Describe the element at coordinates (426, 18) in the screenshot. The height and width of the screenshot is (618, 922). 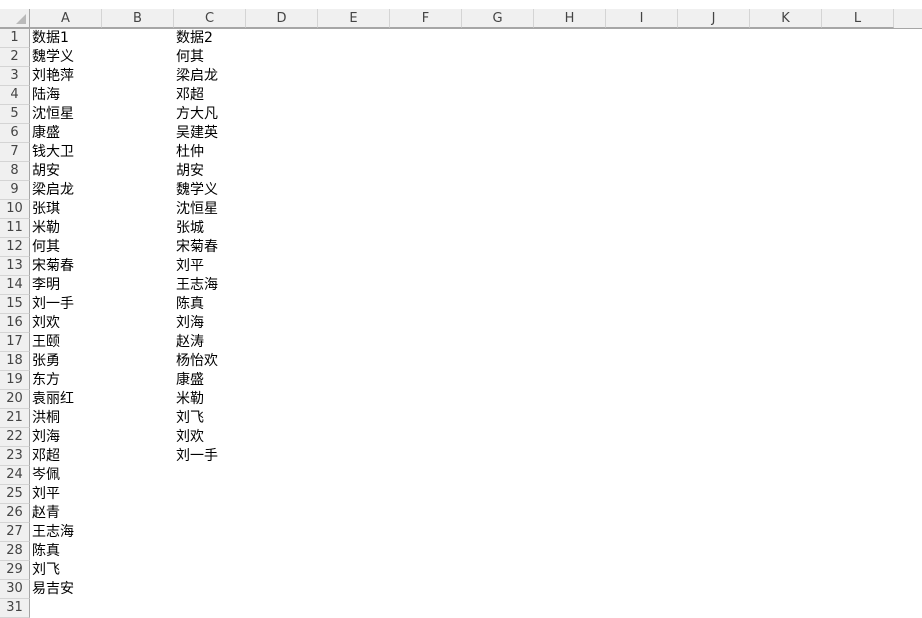
I see `column-header-f: F` at that location.